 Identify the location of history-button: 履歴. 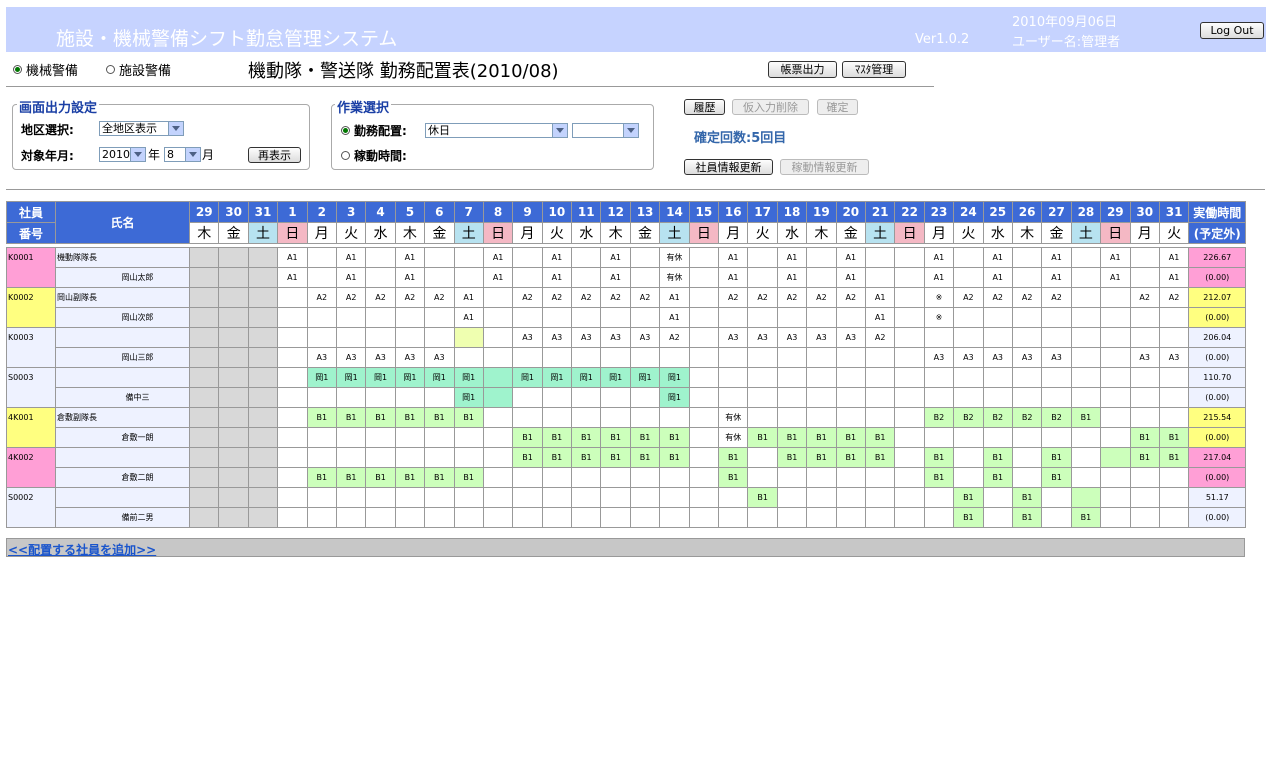
(704, 107).